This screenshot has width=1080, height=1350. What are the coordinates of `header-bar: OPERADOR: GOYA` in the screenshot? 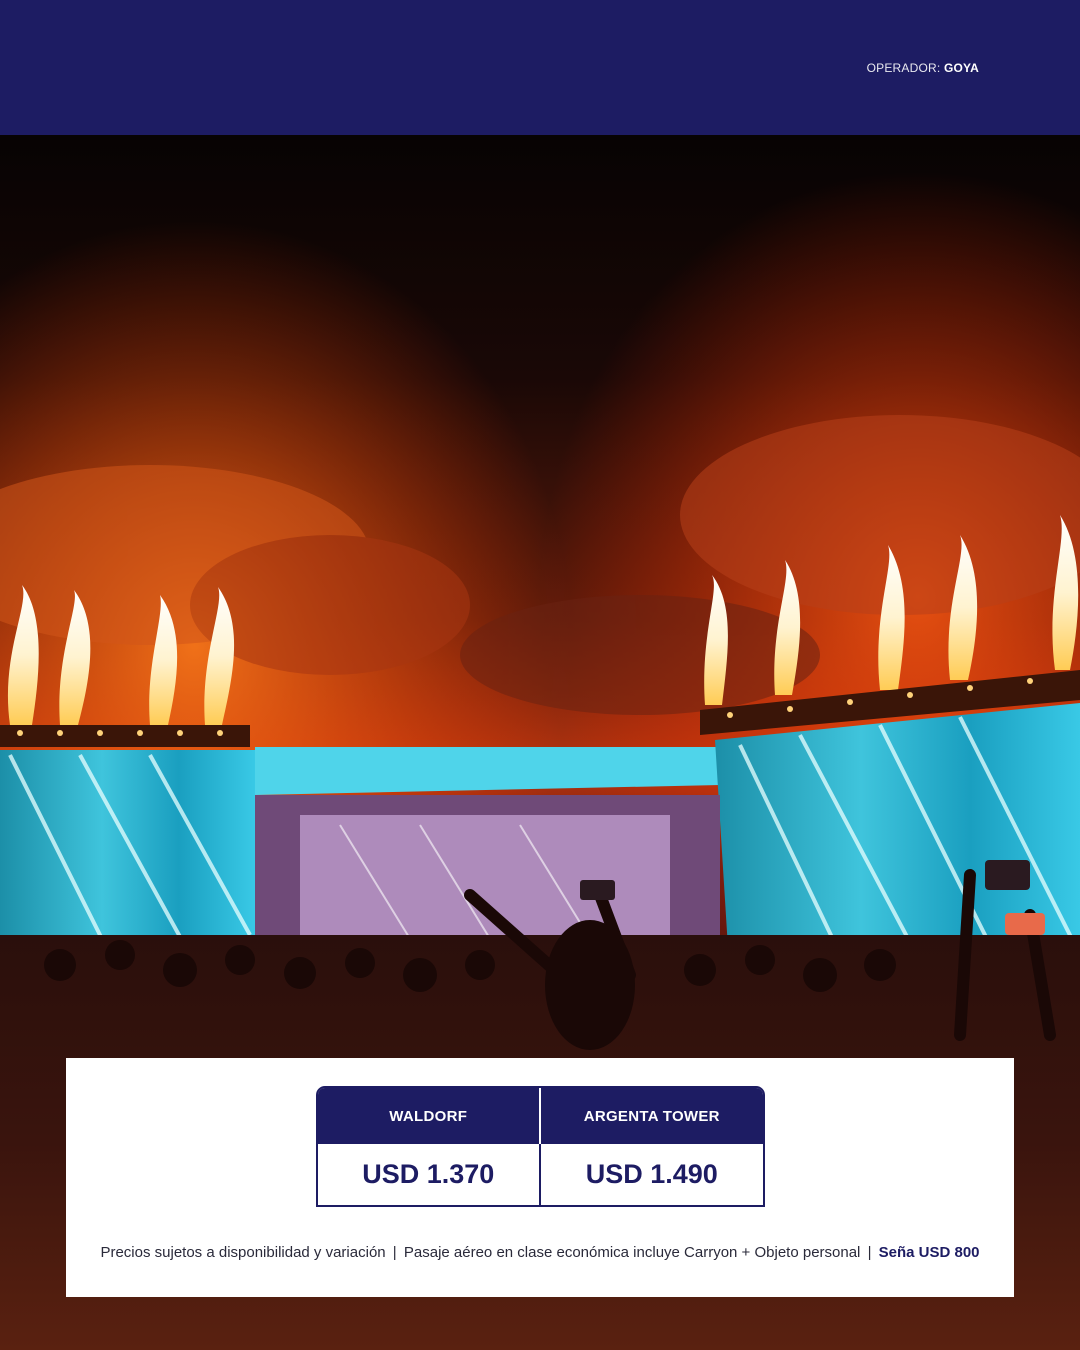 It's located at (540, 67).